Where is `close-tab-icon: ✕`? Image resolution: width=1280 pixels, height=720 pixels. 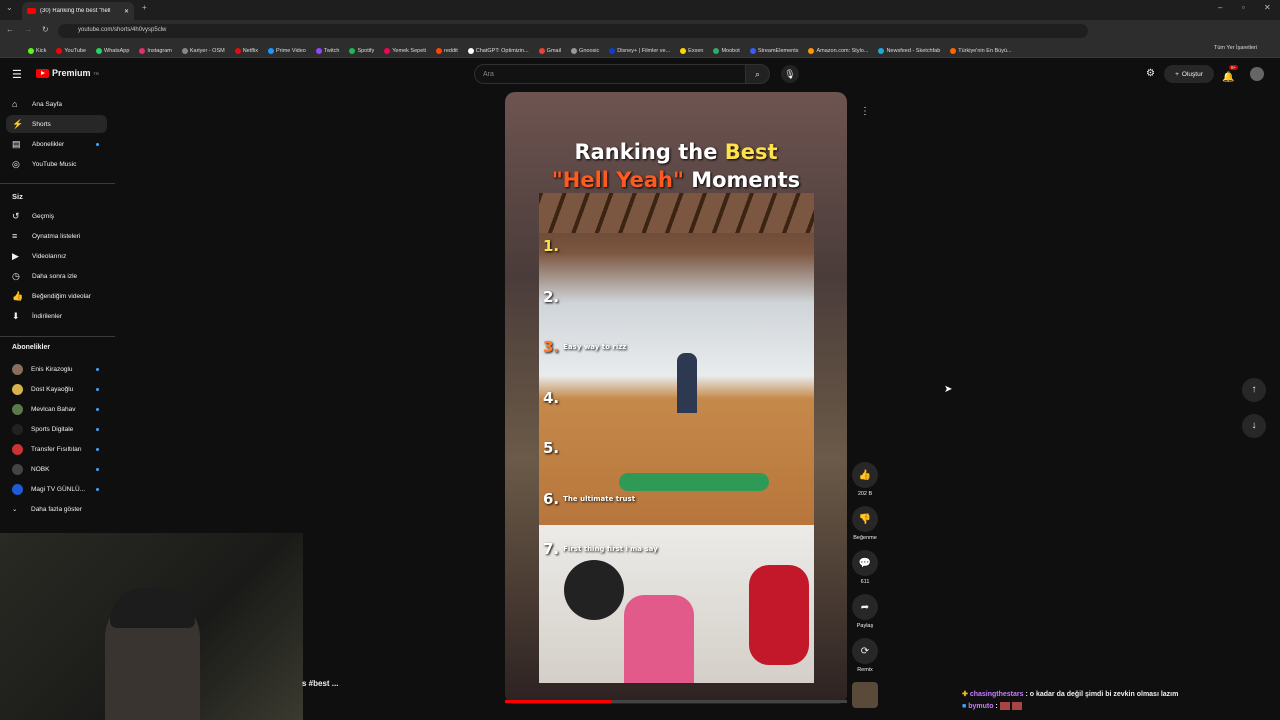 close-tab-icon: ✕ is located at coordinates (126, 11).